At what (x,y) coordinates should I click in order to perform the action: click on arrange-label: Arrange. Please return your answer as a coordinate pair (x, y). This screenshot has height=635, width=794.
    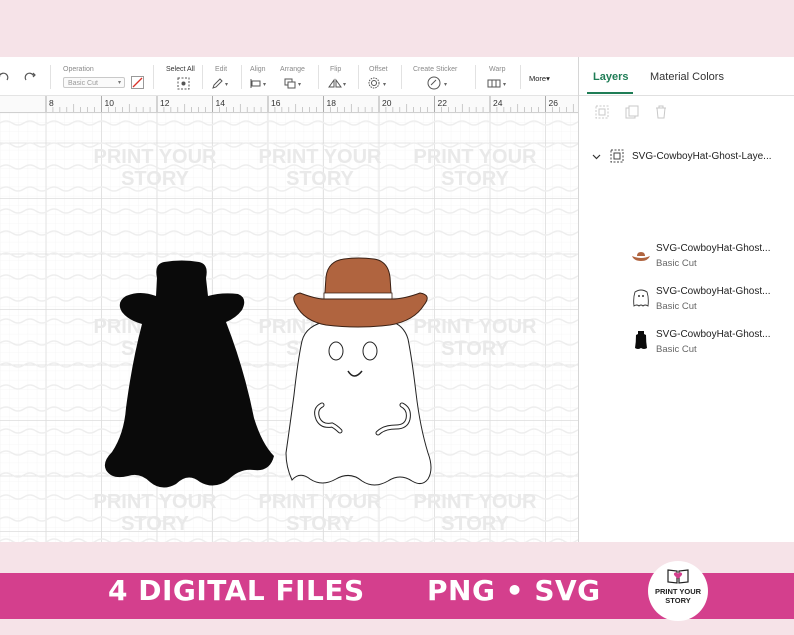
    Looking at the image, I should click on (292, 69).